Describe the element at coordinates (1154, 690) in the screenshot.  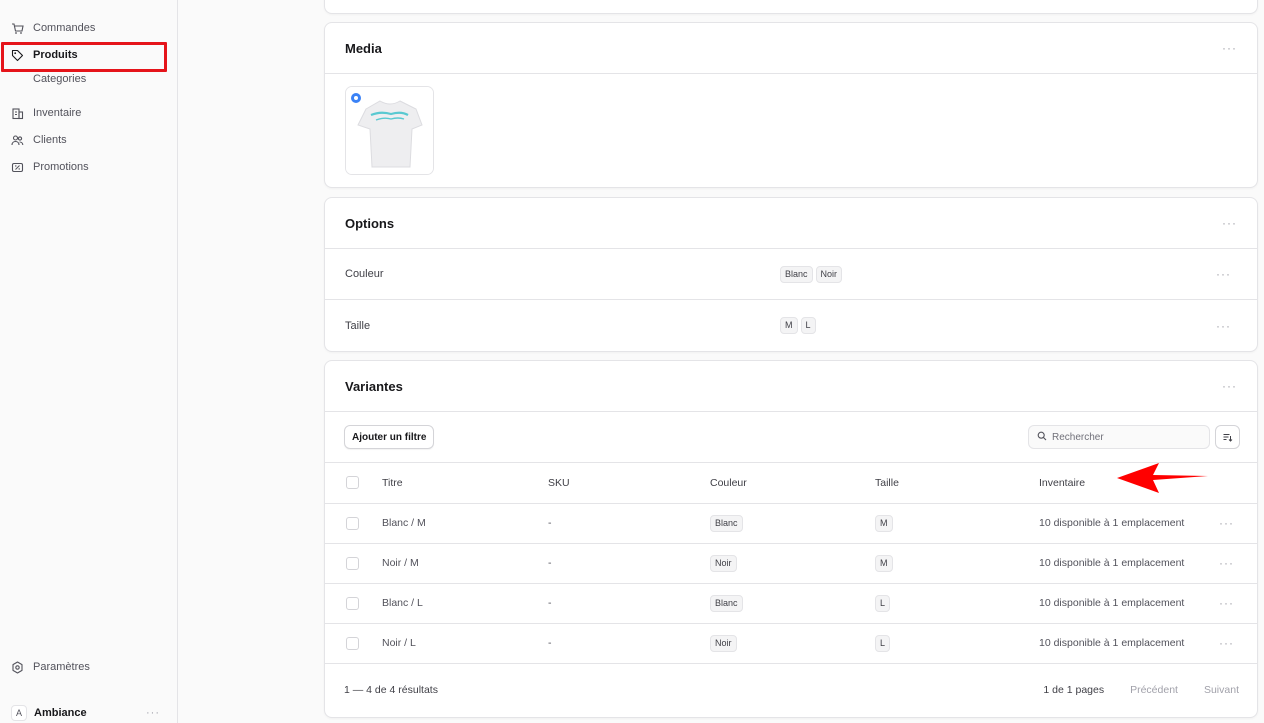
I see `previous-page-button: Précédent` at that location.